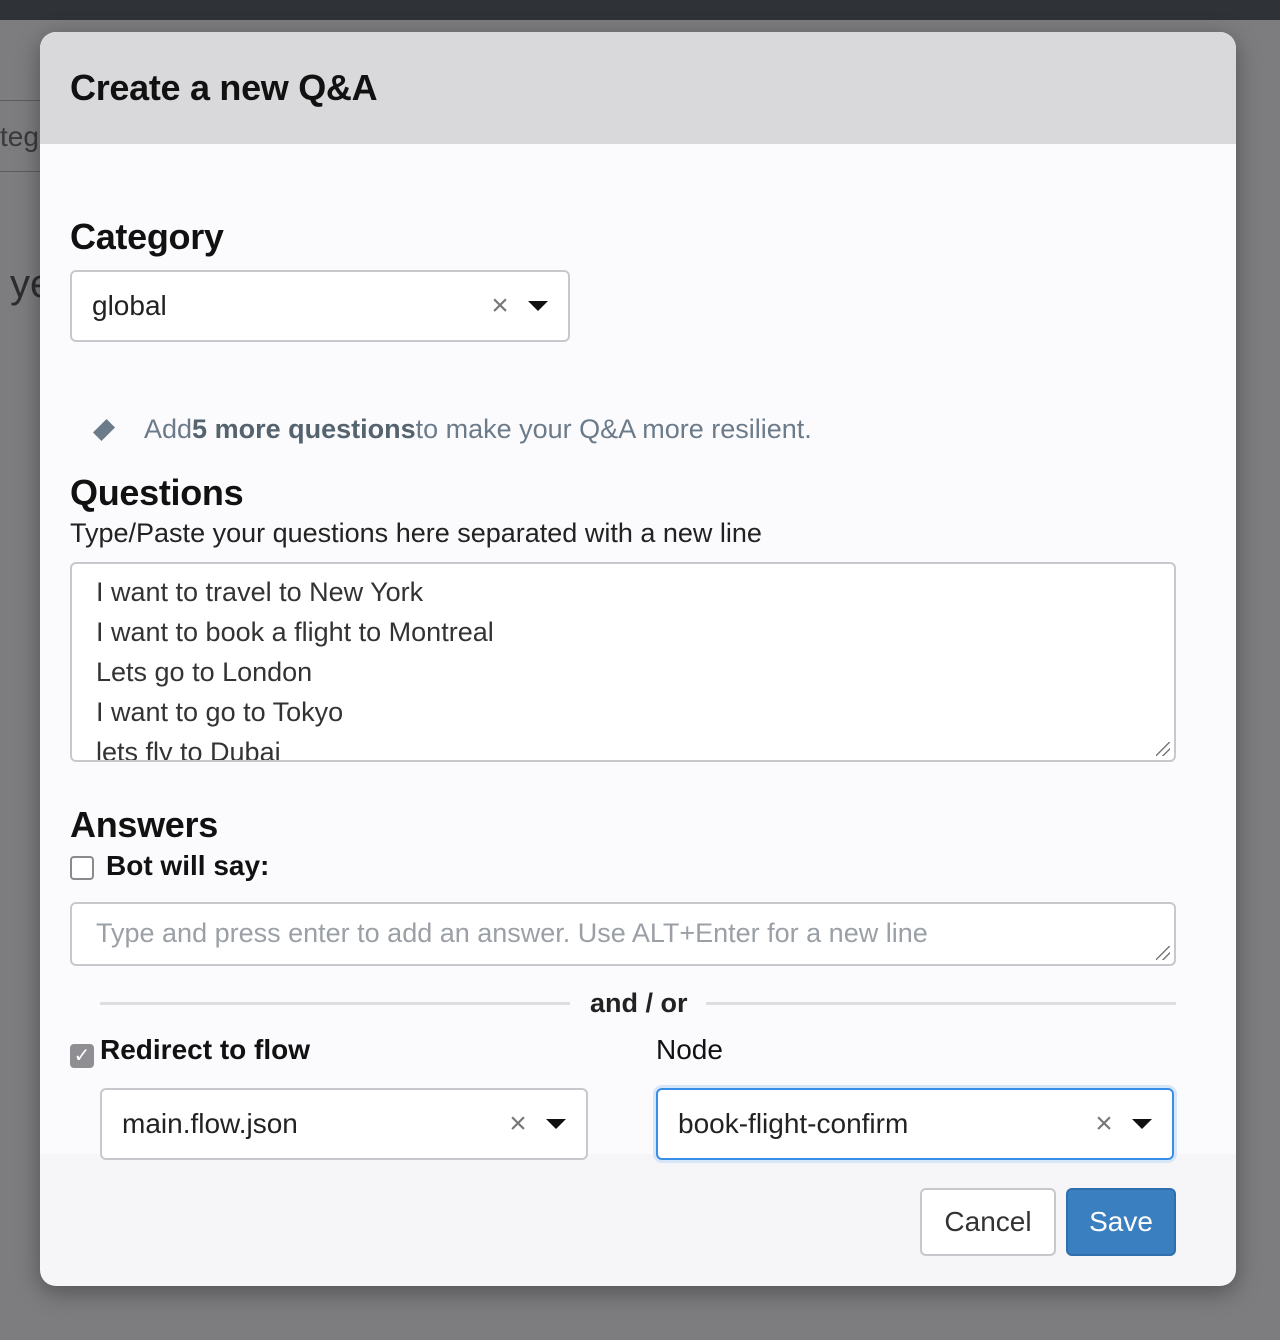  What do you see at coordinates (941, 1003) in the screenshot?
I see `divider-right` at bounding box center [941, 1003].